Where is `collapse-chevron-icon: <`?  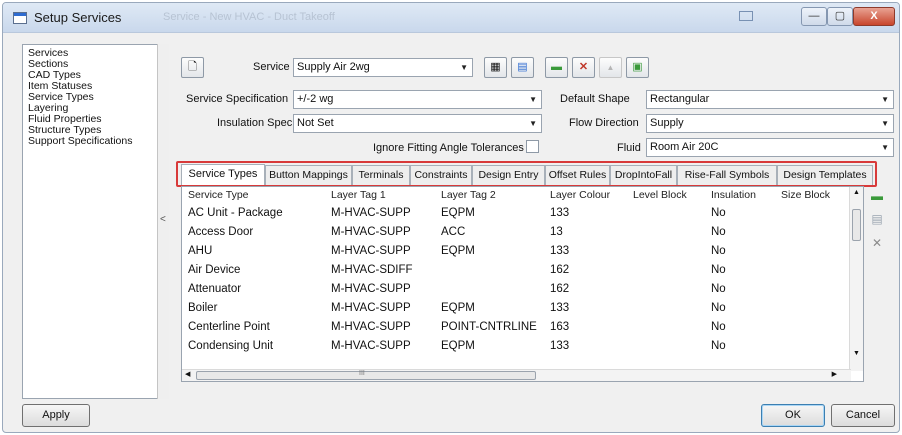 collapse-chevron-icon: < is located at coordinates (163, 219).